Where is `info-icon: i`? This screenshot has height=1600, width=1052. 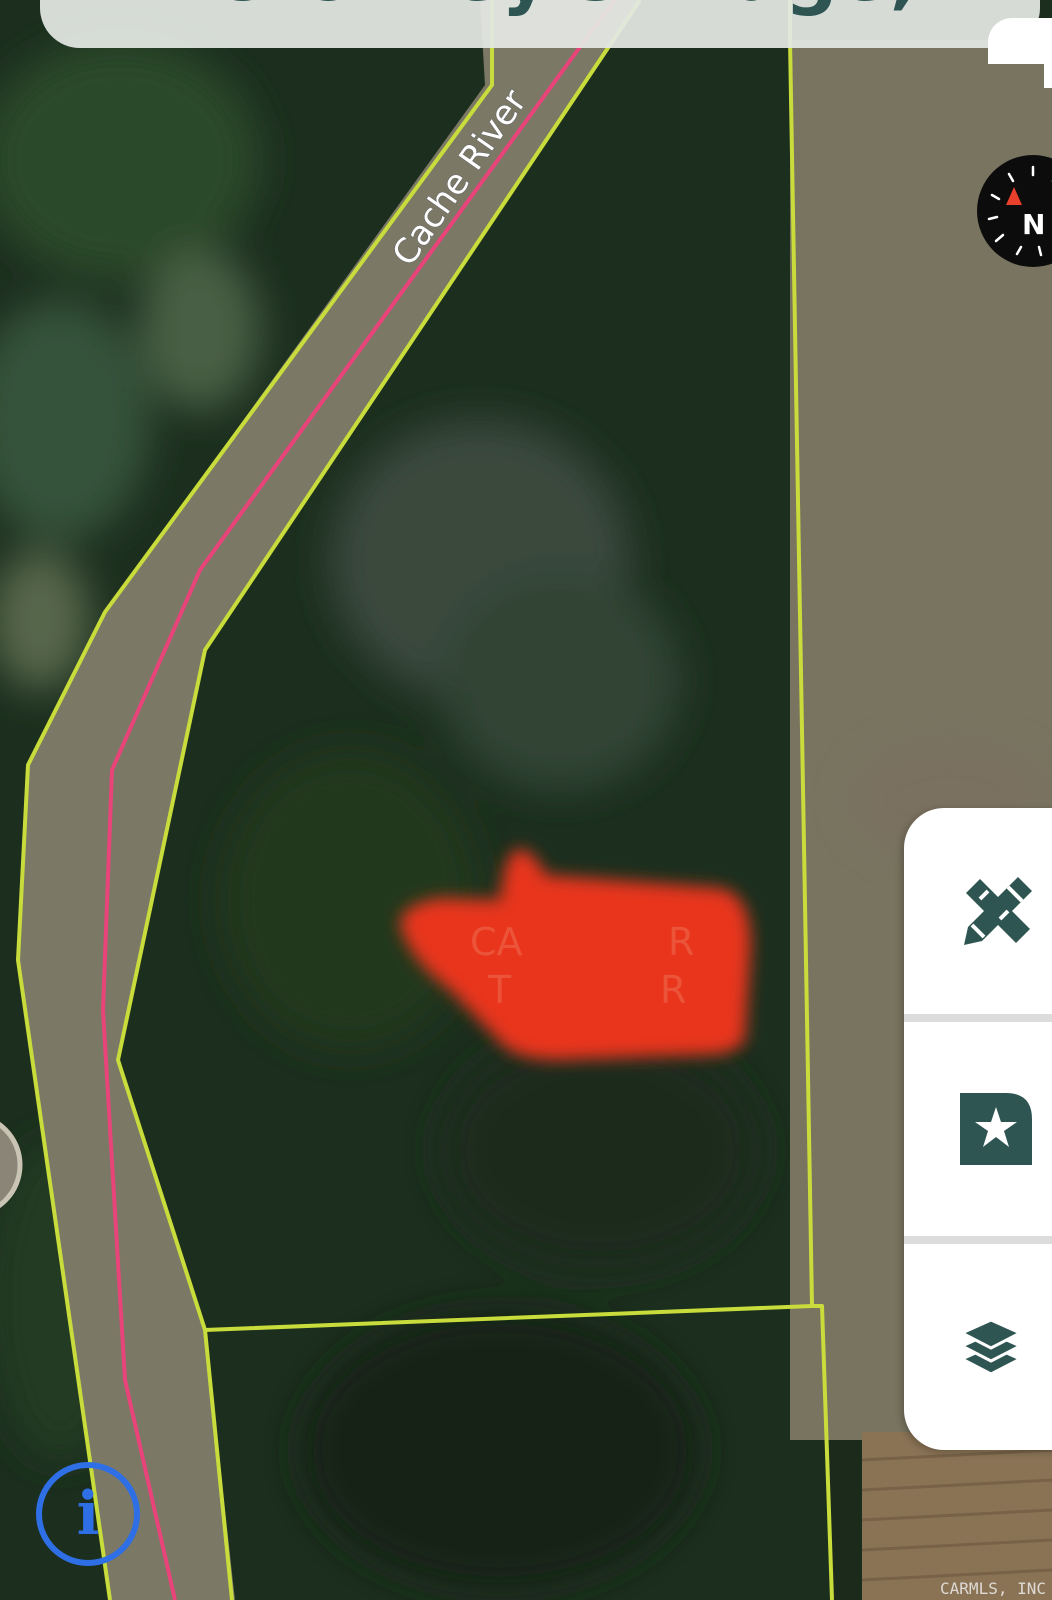
info-icon: i is located at coordinates (88, 1514).